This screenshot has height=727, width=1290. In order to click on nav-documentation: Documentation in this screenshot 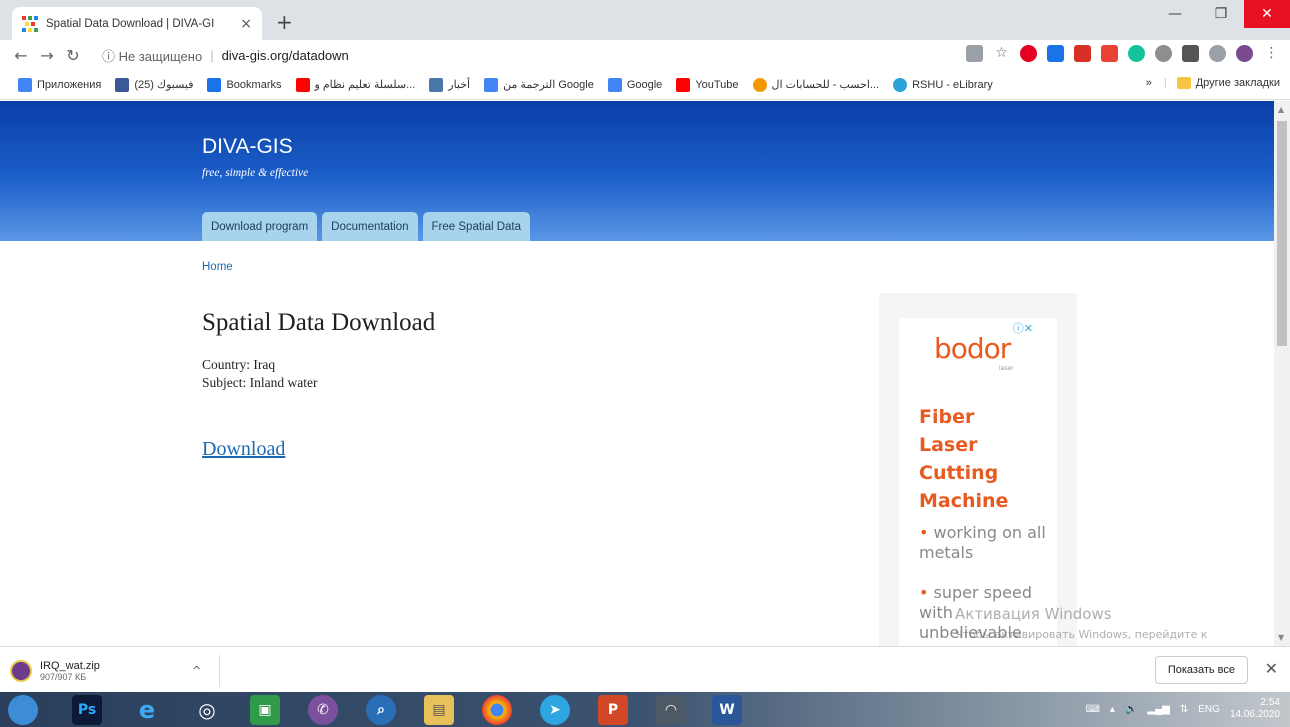, I will do `click(370, 226)`.